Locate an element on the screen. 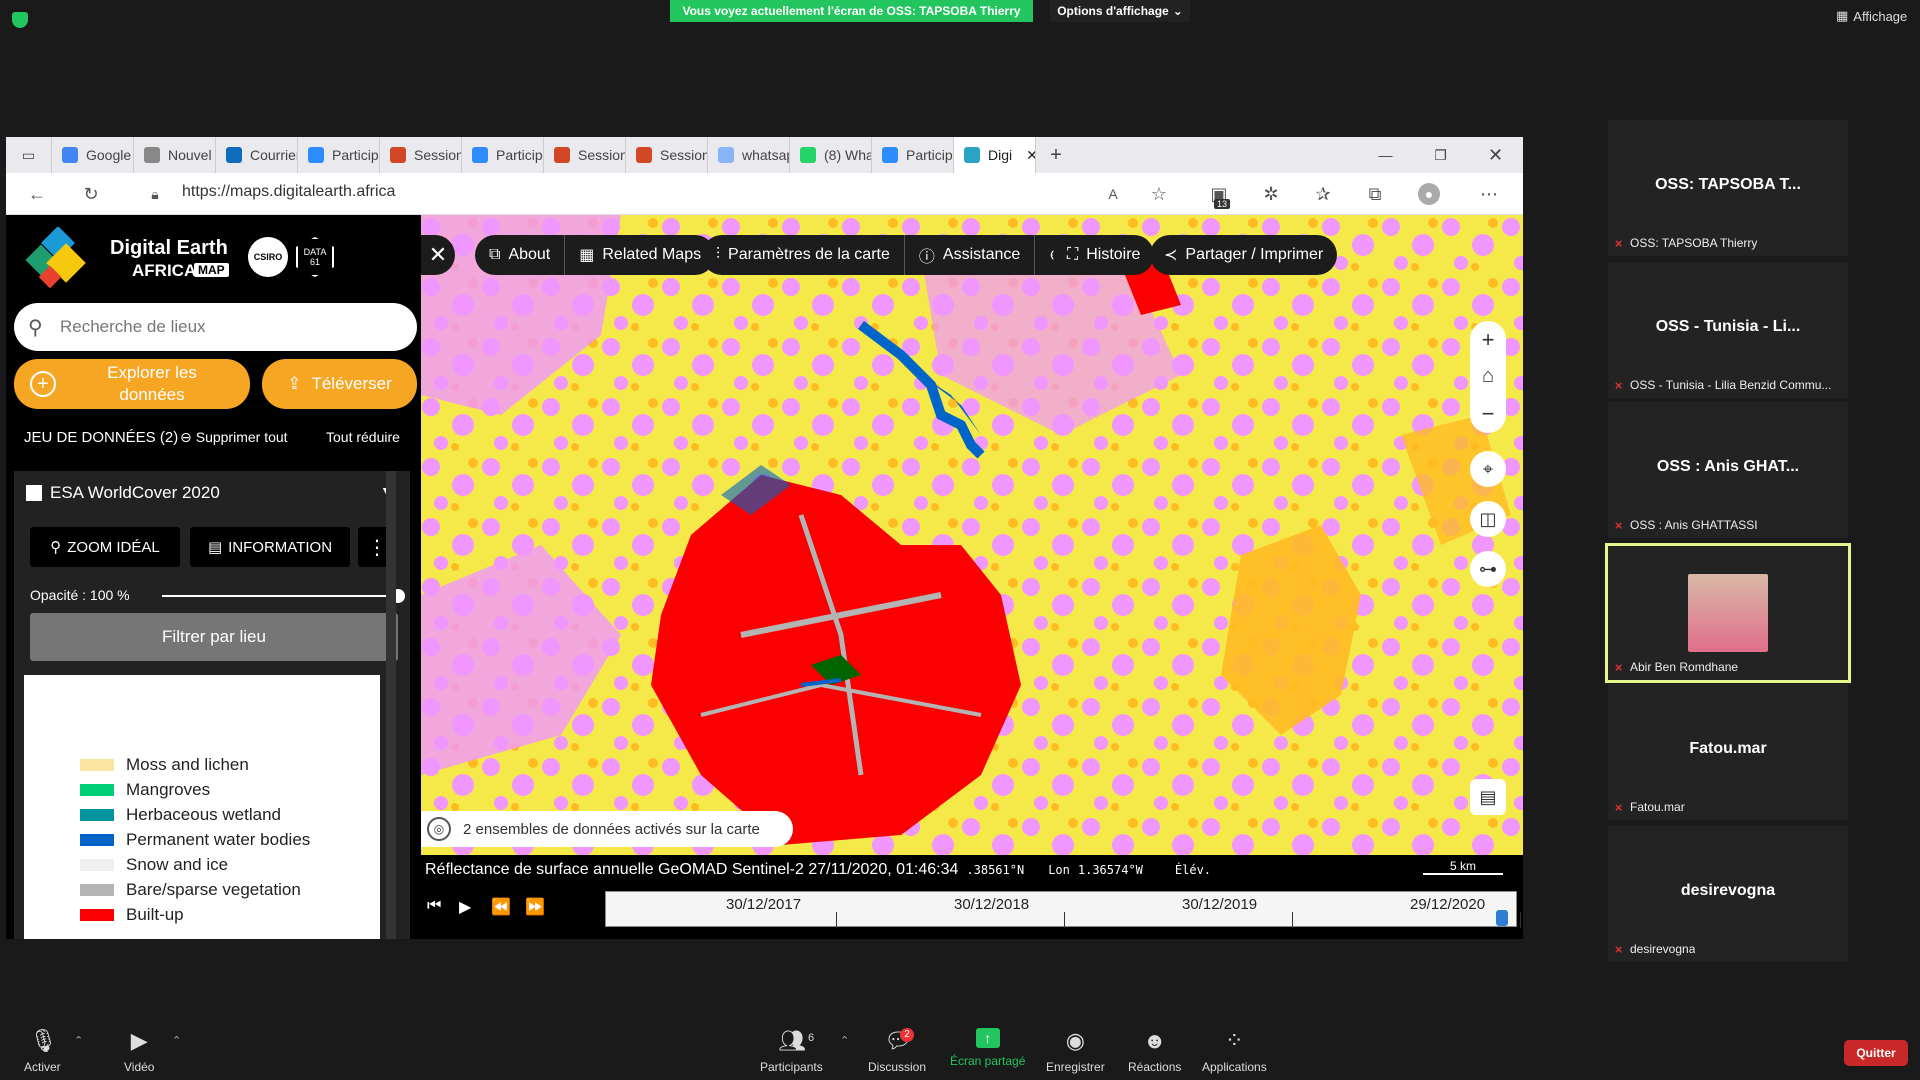 The image size is (1920, 1080). sidebar-toggle-icon: ▭ is located at coordinates (29, 155).